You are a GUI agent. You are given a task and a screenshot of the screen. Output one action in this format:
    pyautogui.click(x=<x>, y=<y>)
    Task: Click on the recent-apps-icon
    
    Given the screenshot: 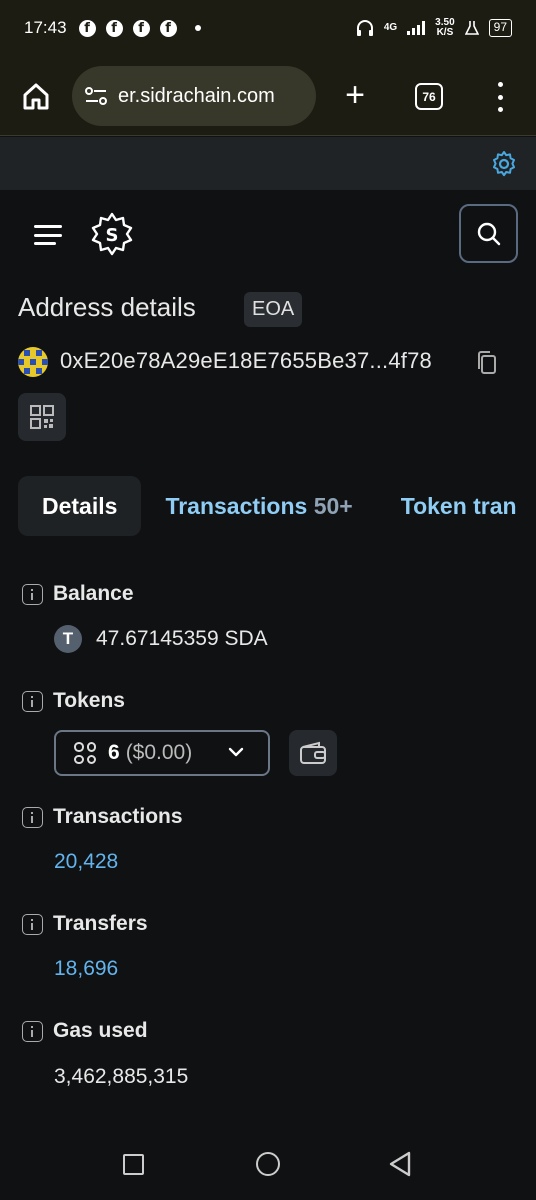 What is the action you would take?
    pyautogui.click(x=133, y=1164)
    